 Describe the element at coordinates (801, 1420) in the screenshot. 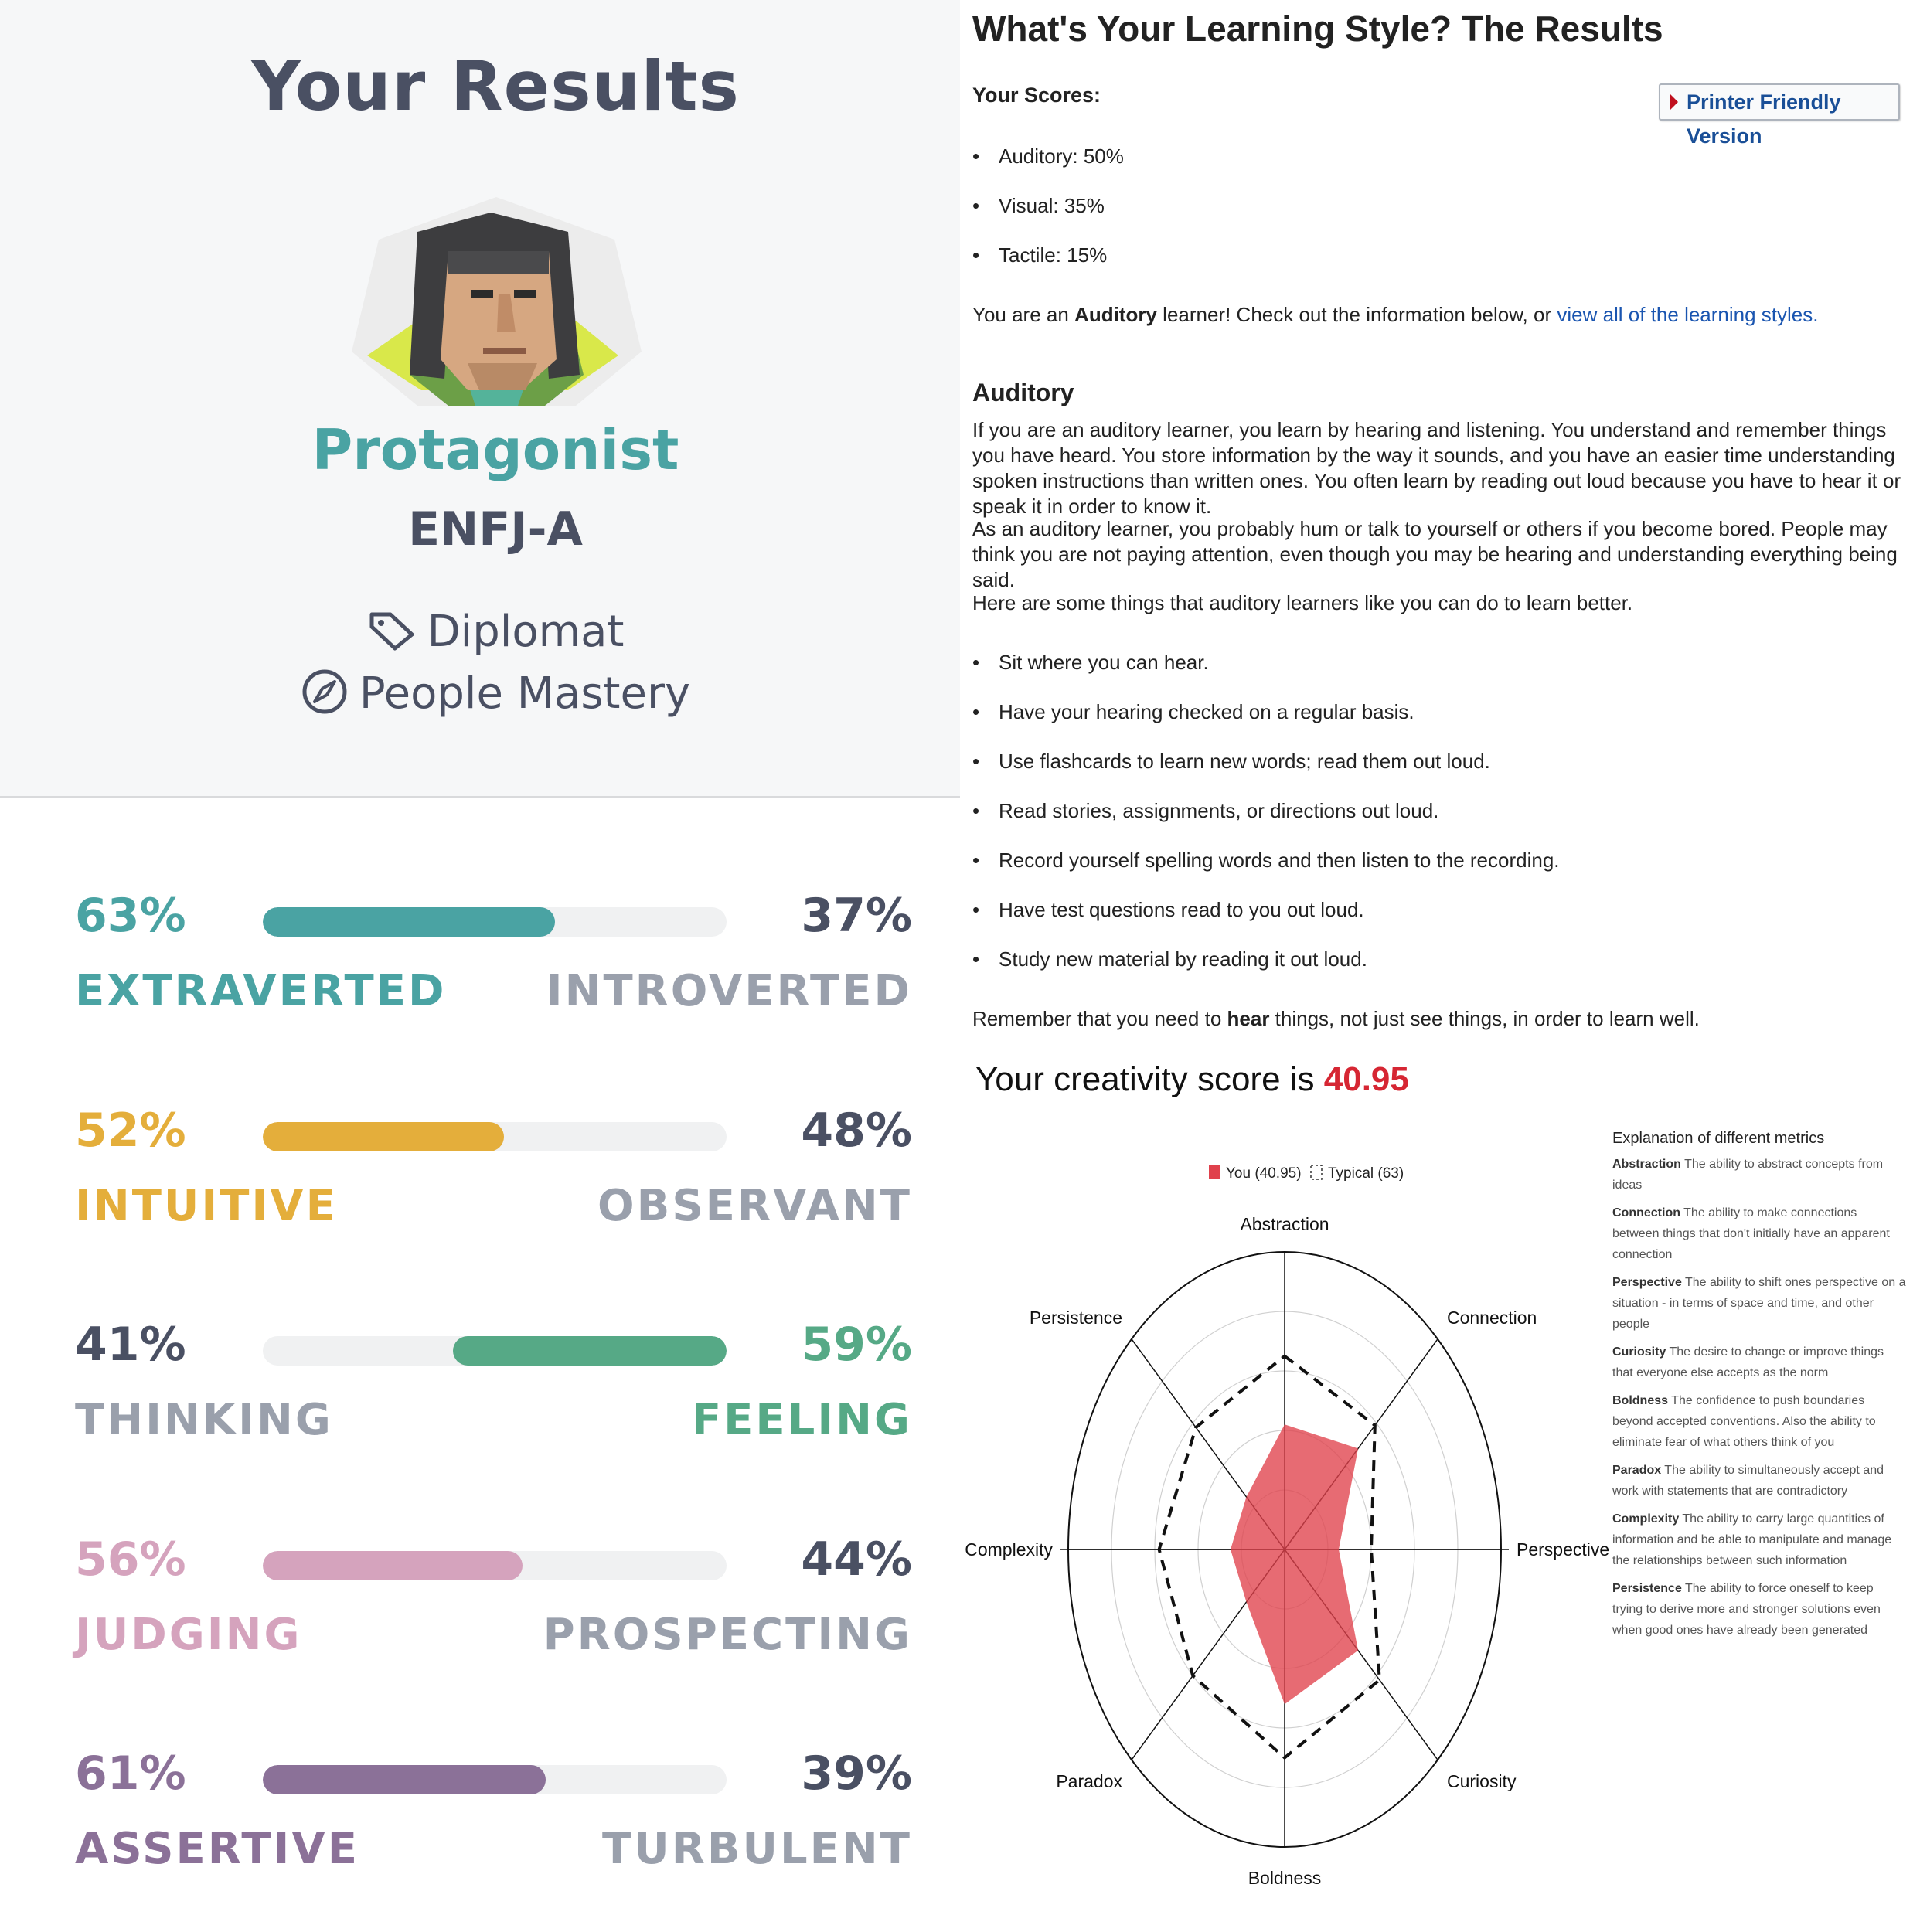

I see `trait-right-label: FEELING` at that location.